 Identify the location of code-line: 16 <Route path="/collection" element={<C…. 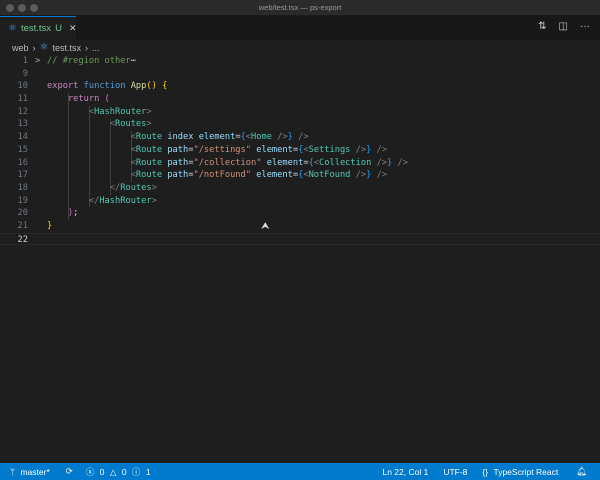
(300, 163).